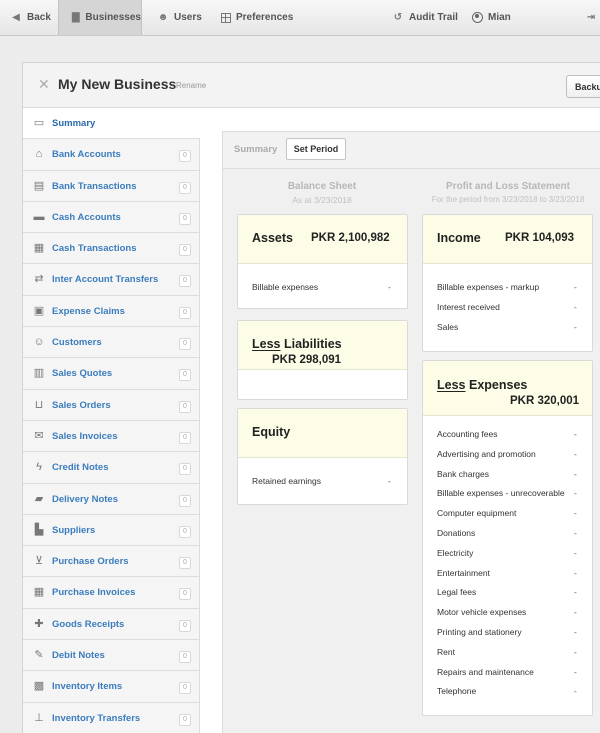 This screenshot has width=600, height=733. Describe the element at coordinates (271, 432) in the screenshot. I see `equity-title: Equity` at that location.